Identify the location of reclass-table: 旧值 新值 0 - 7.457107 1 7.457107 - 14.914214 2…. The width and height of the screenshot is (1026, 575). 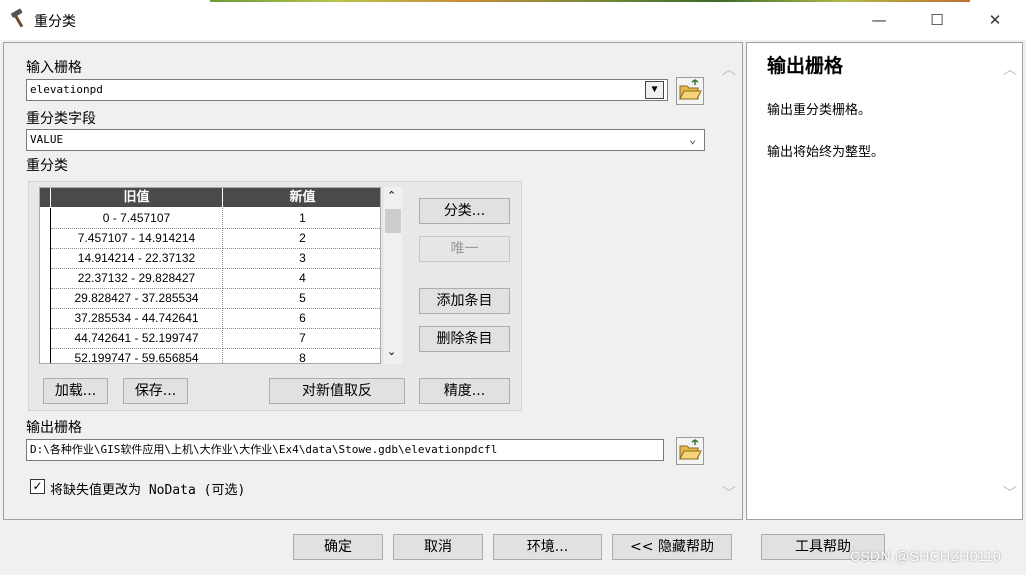
(210, 275).